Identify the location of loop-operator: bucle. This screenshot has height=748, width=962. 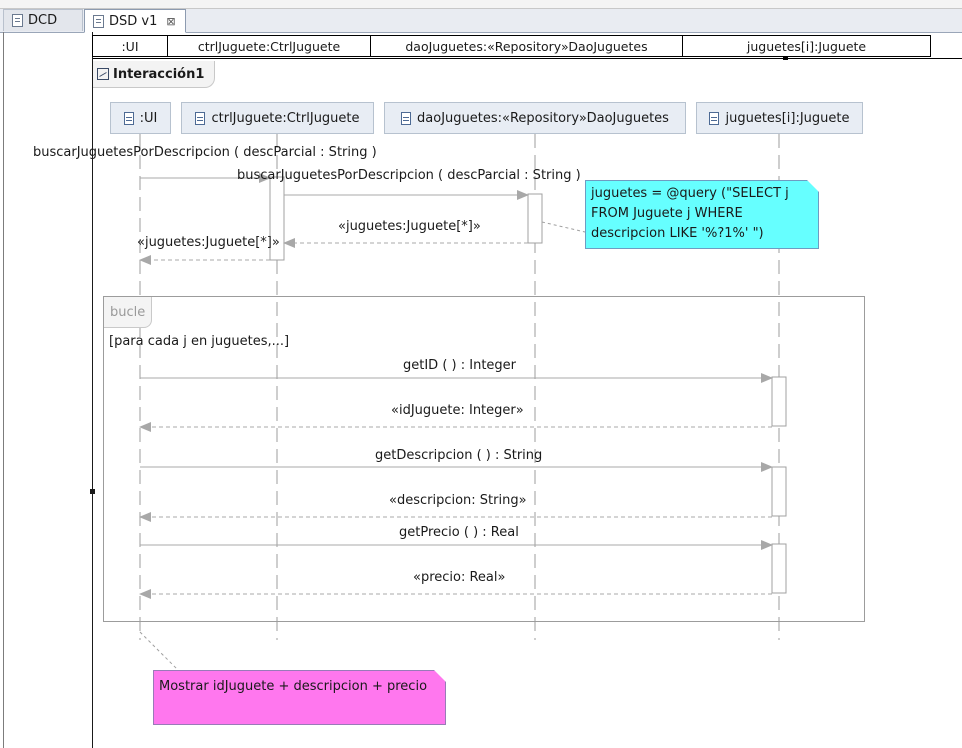
(128, 312).